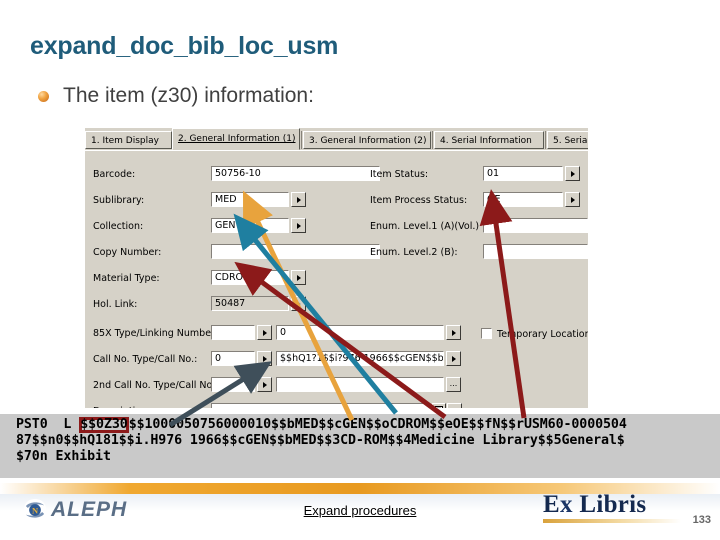 This screenshot has width=720, height=540. I want to click on dropdown-2nd-call-no-type-button, so click(264, 384).